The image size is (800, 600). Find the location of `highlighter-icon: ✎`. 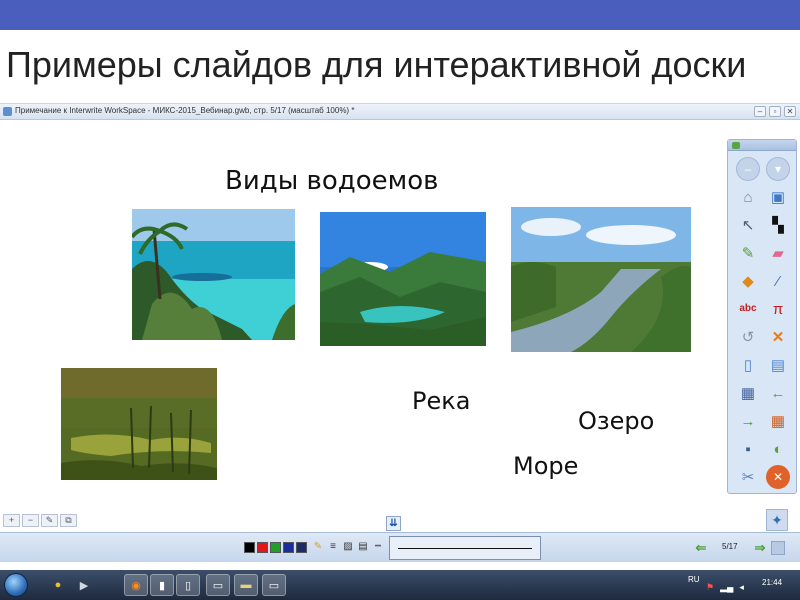

highlighter-icon: ✎ is located at coordinates (318, 547).